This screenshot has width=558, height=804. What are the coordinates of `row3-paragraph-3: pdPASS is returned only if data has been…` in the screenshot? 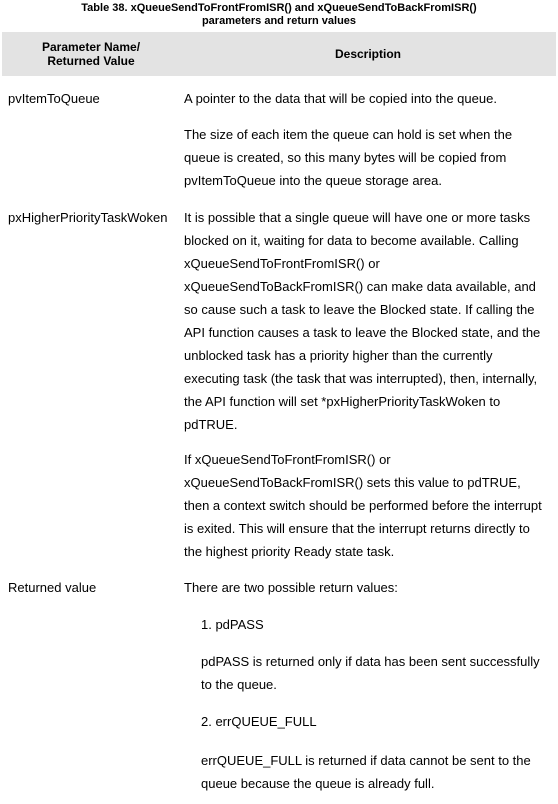 It's located at (376, 673).